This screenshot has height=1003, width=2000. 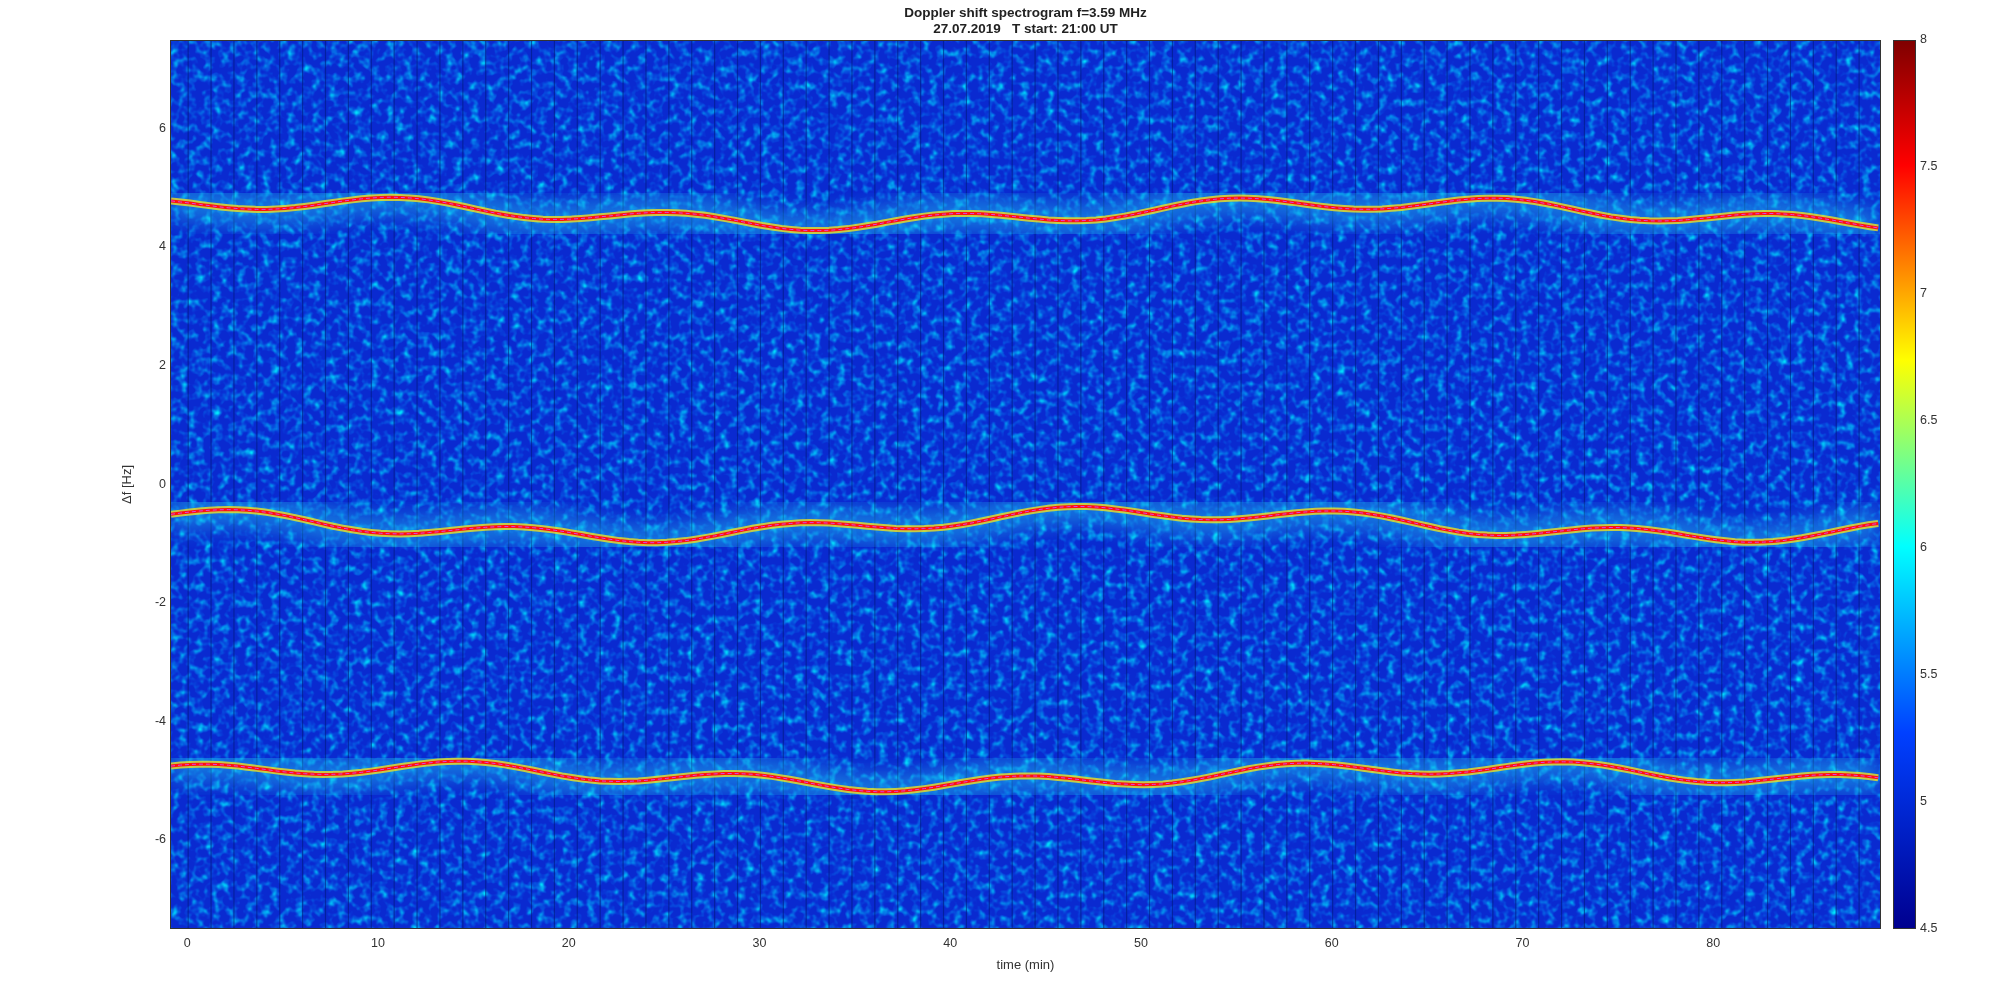 I want to click on x-tick-label: 30, so click(x=759, y=943).